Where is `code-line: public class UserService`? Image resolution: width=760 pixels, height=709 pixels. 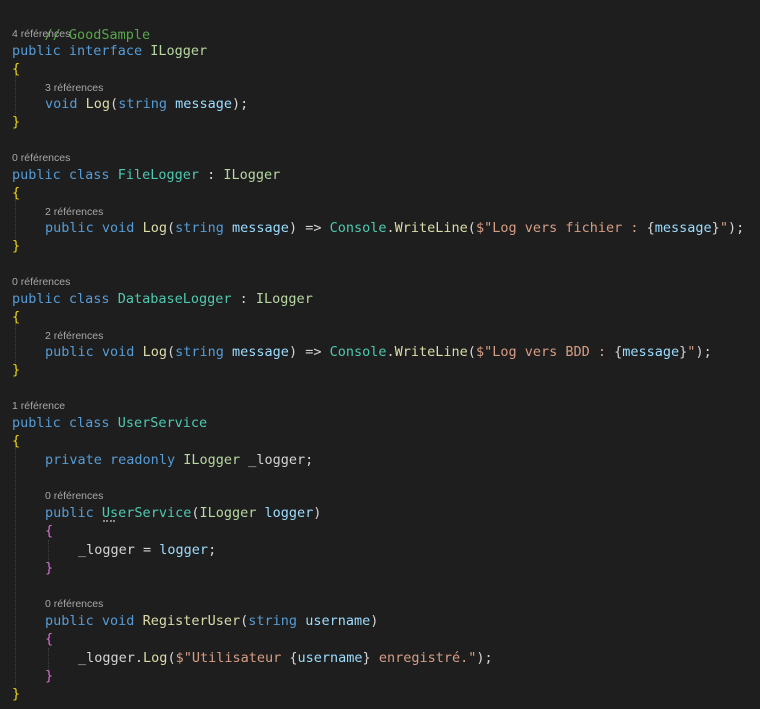
code-line: public class UserService is located at coordinates (109, 423).